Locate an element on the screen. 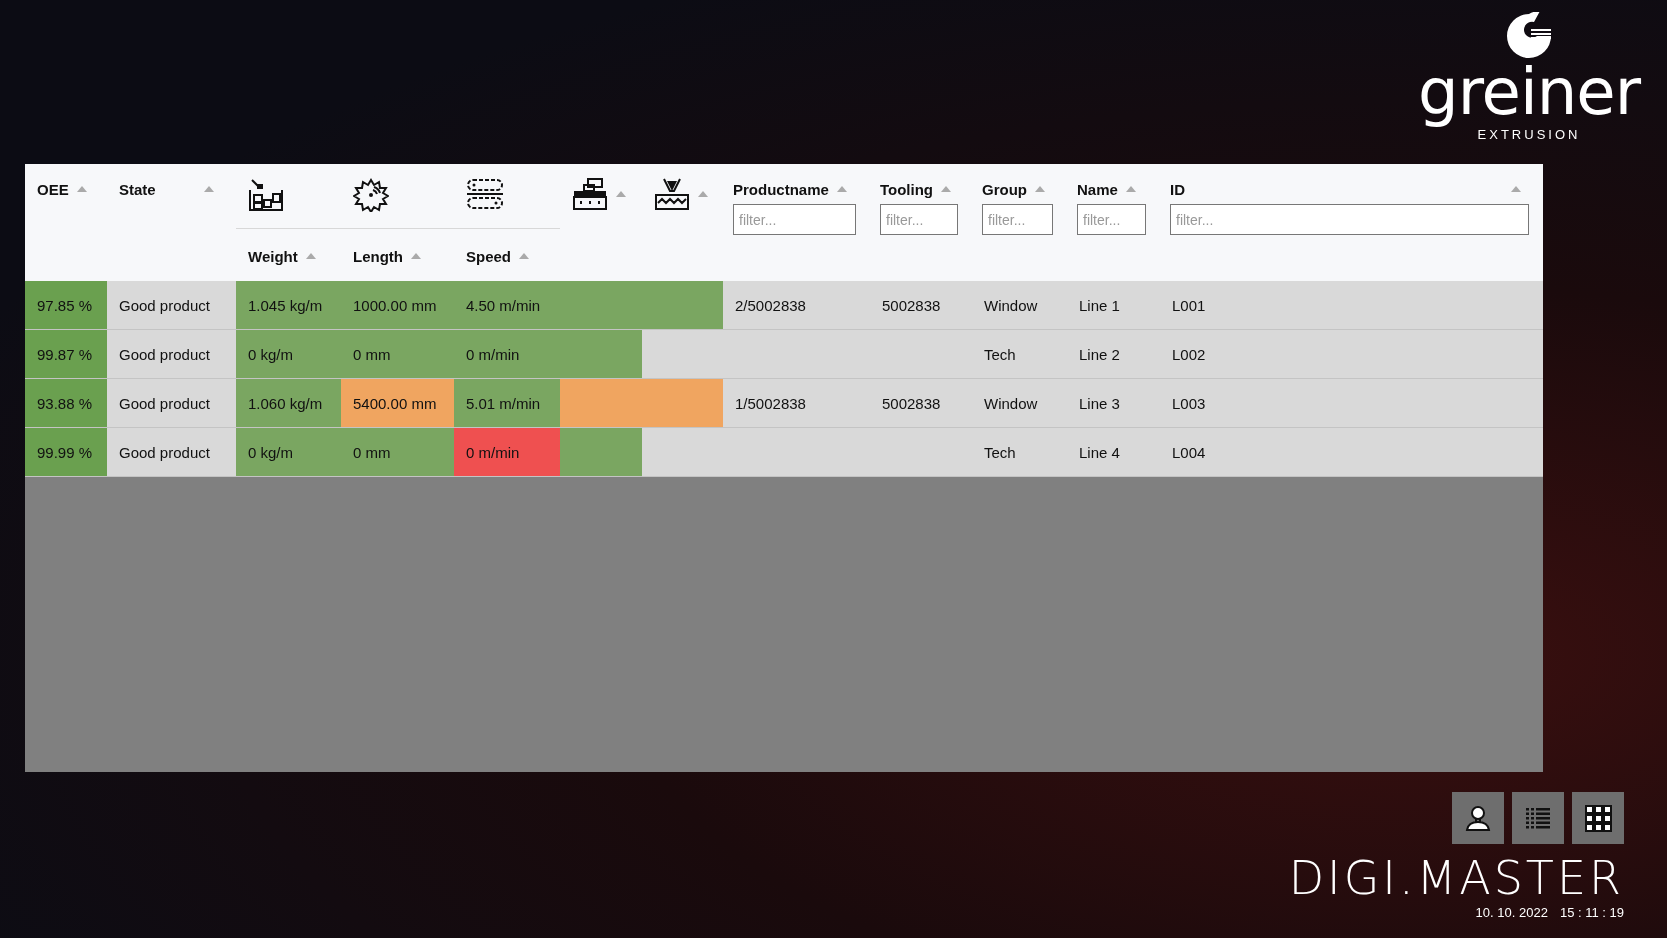 Image resolution: width=1667 pixels, height=938 pixels. user-button is located at coordinates (1478, 818).